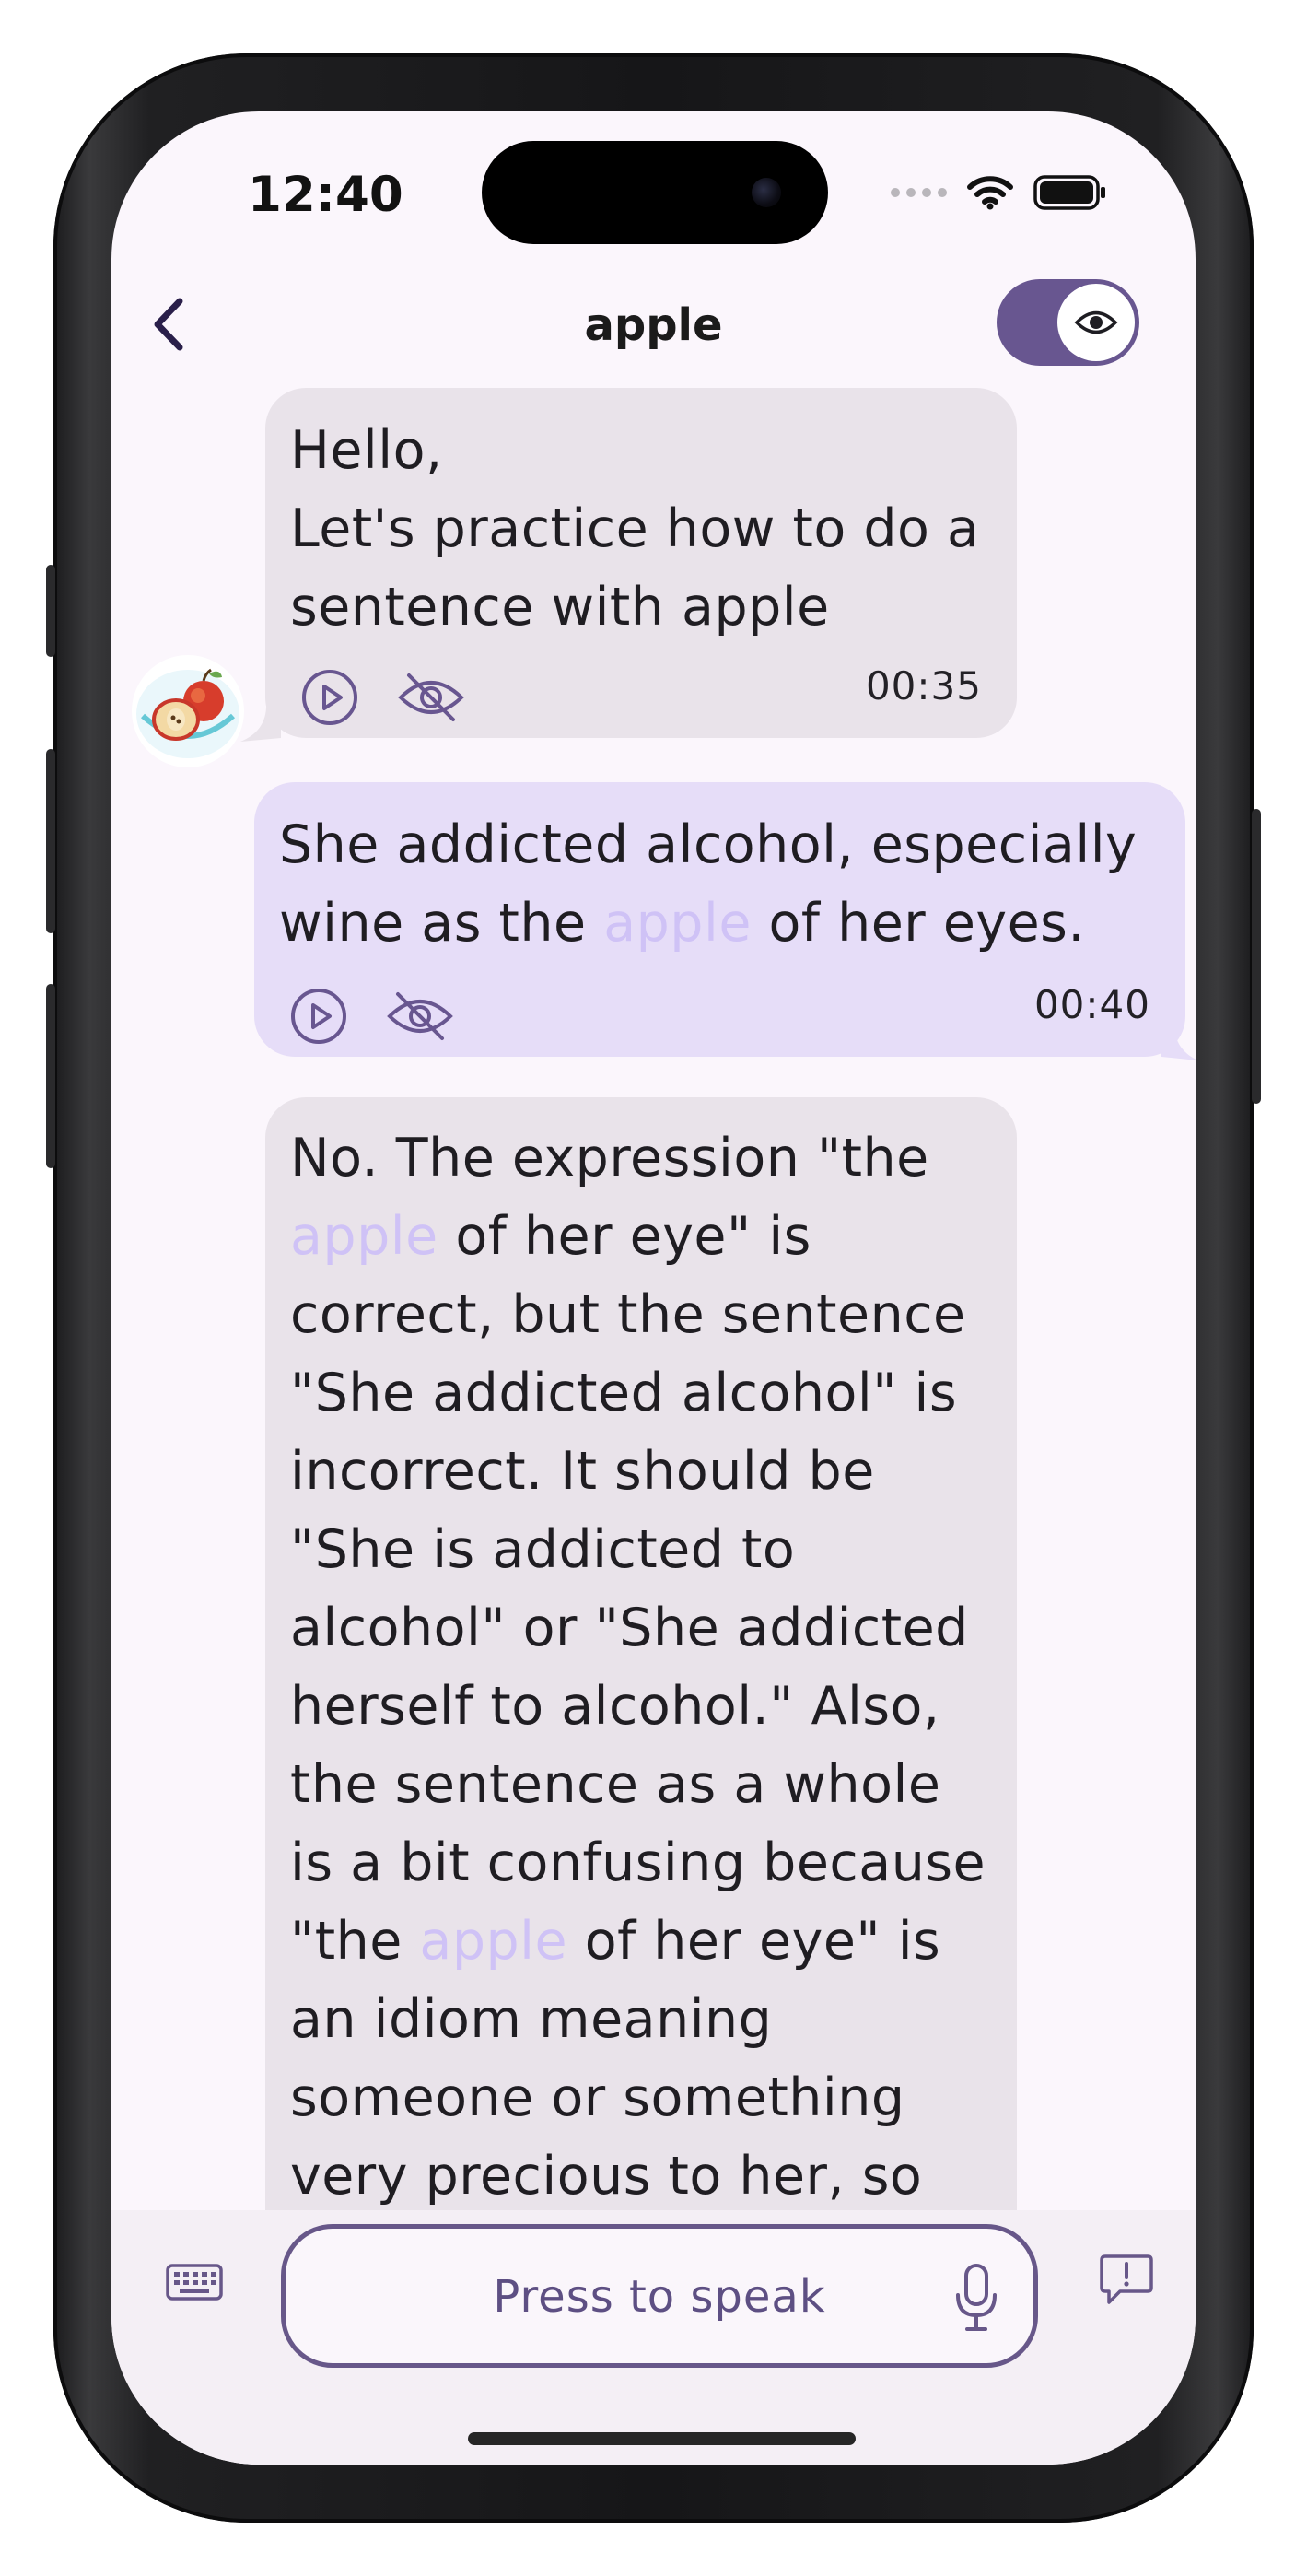 This screenshot has width=1307, height=2576. I want to click on feedback-icon, so click(1126, 2279).